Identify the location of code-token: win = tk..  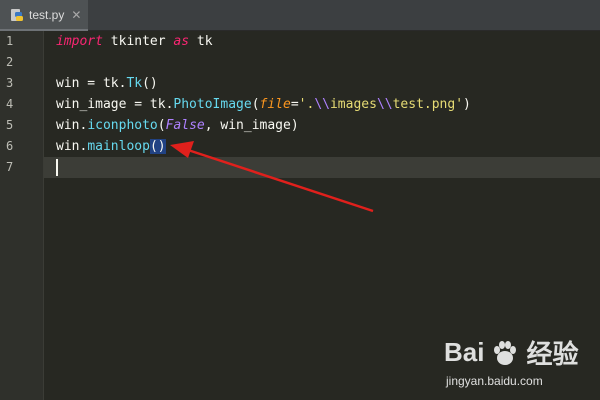
(91, 83).